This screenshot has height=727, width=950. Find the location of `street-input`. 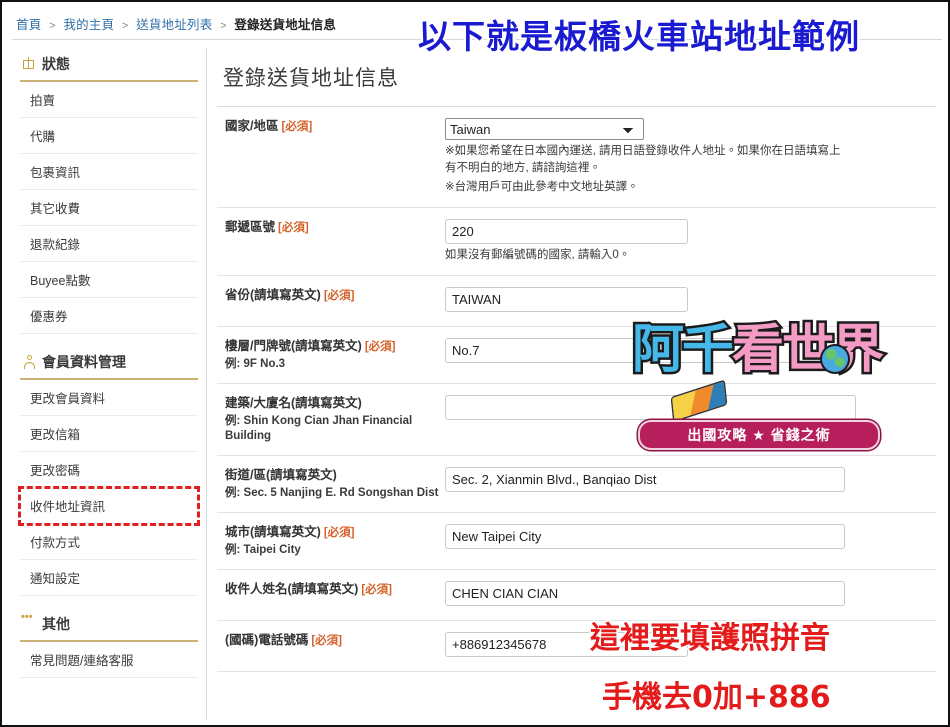

street-input is located at coordinates (645, 479).